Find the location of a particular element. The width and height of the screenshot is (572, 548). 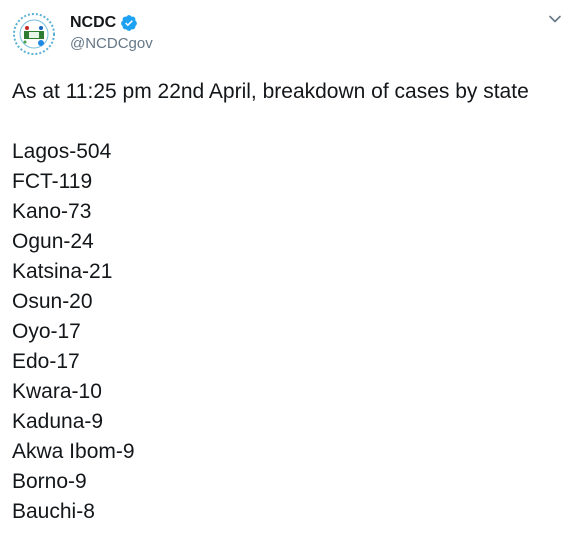

list-item-case: Edo-17 is located at coordinates (46, 361).